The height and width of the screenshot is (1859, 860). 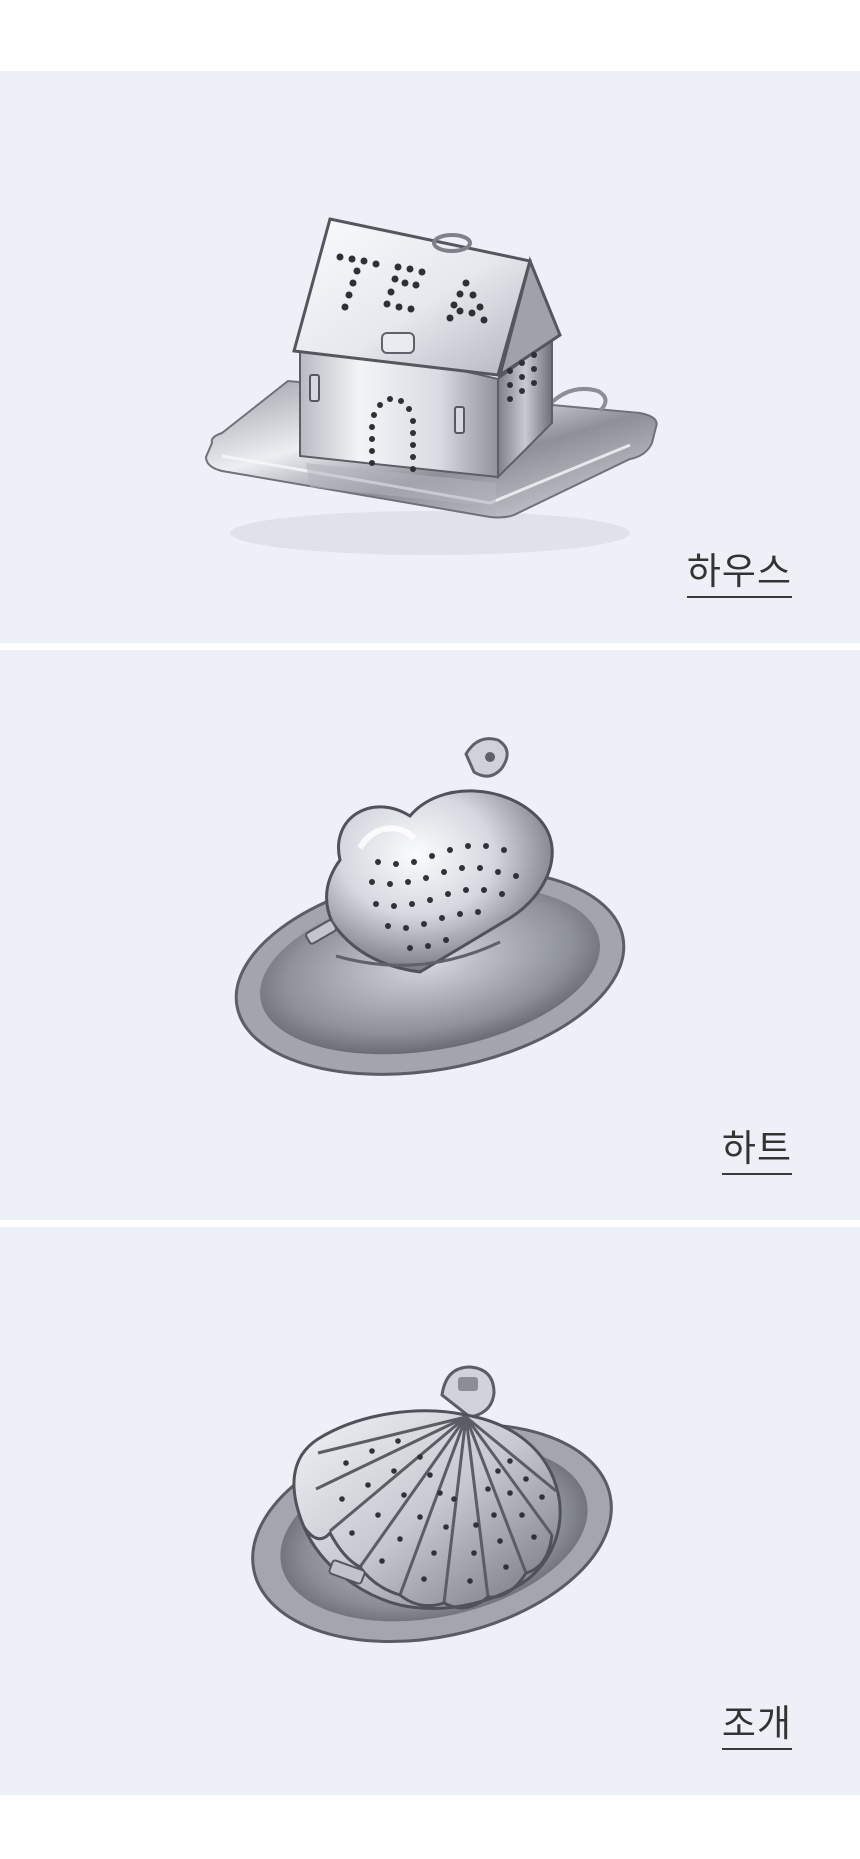 What do you see at coordinates (756, 1153) in the screenshot?
I see `product-caption-heart: 하트` at bounding box center [756, 1153].